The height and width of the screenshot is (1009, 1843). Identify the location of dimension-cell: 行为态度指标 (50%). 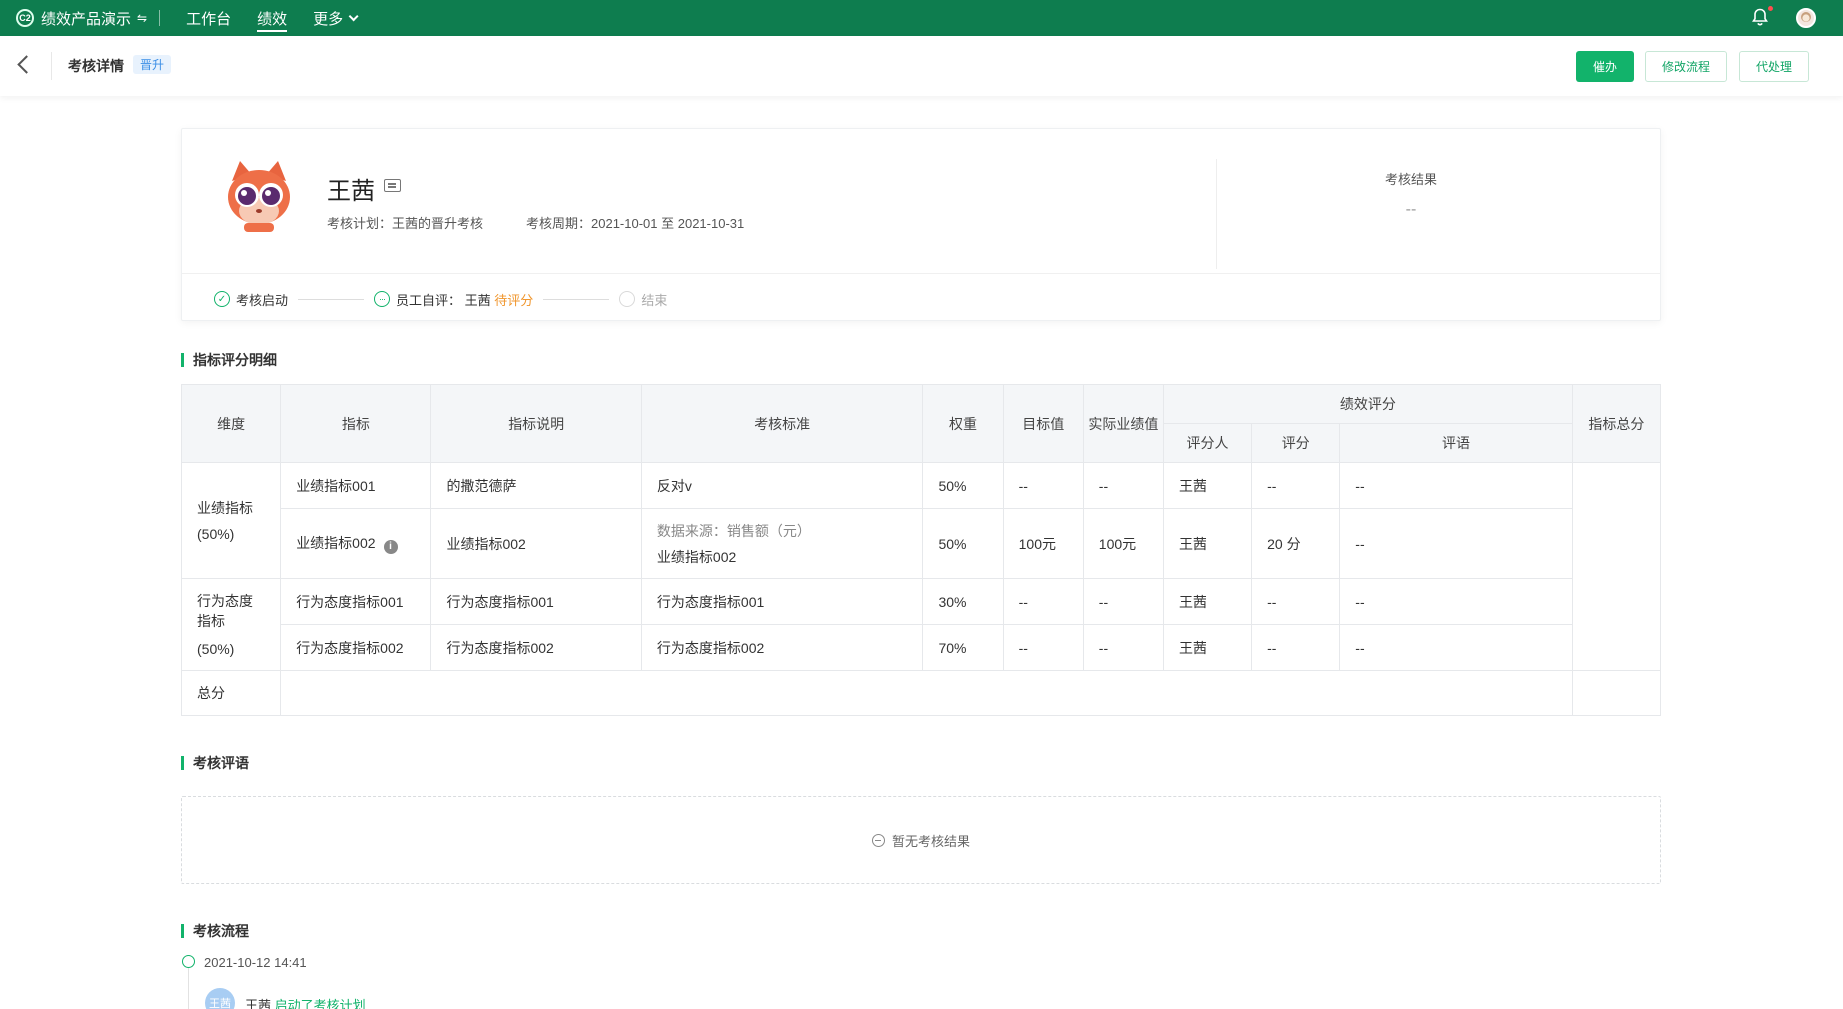
(231, 624).